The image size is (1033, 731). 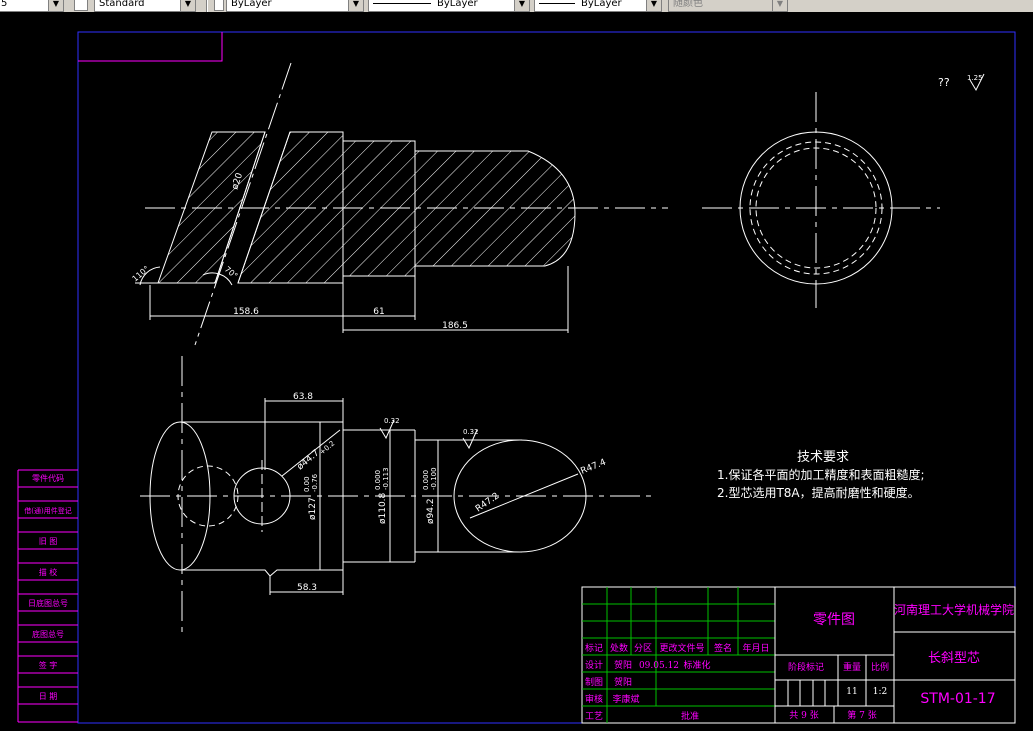 What do you see at coordinates (47, 596) in the screenshot?
I see `left-strip: 零件代码 借(通)用件登记 旧 图 描 校 日底图总号 底图总号 签 字 日 期` at bounding box center [47, 596].